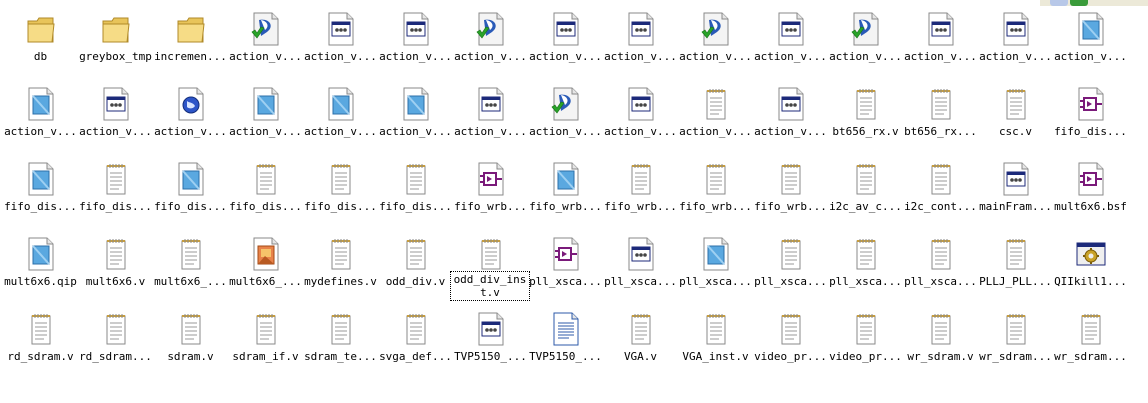 The image size is (1148, 403). Describe the element at coordinates (641, 104) in the screenshot. I see `app-window-file-icon` at that location.